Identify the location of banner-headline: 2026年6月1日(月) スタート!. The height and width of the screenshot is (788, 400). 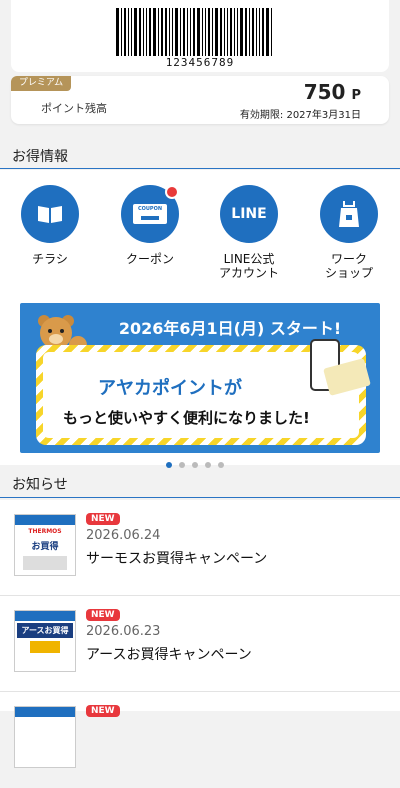
(230, 328).